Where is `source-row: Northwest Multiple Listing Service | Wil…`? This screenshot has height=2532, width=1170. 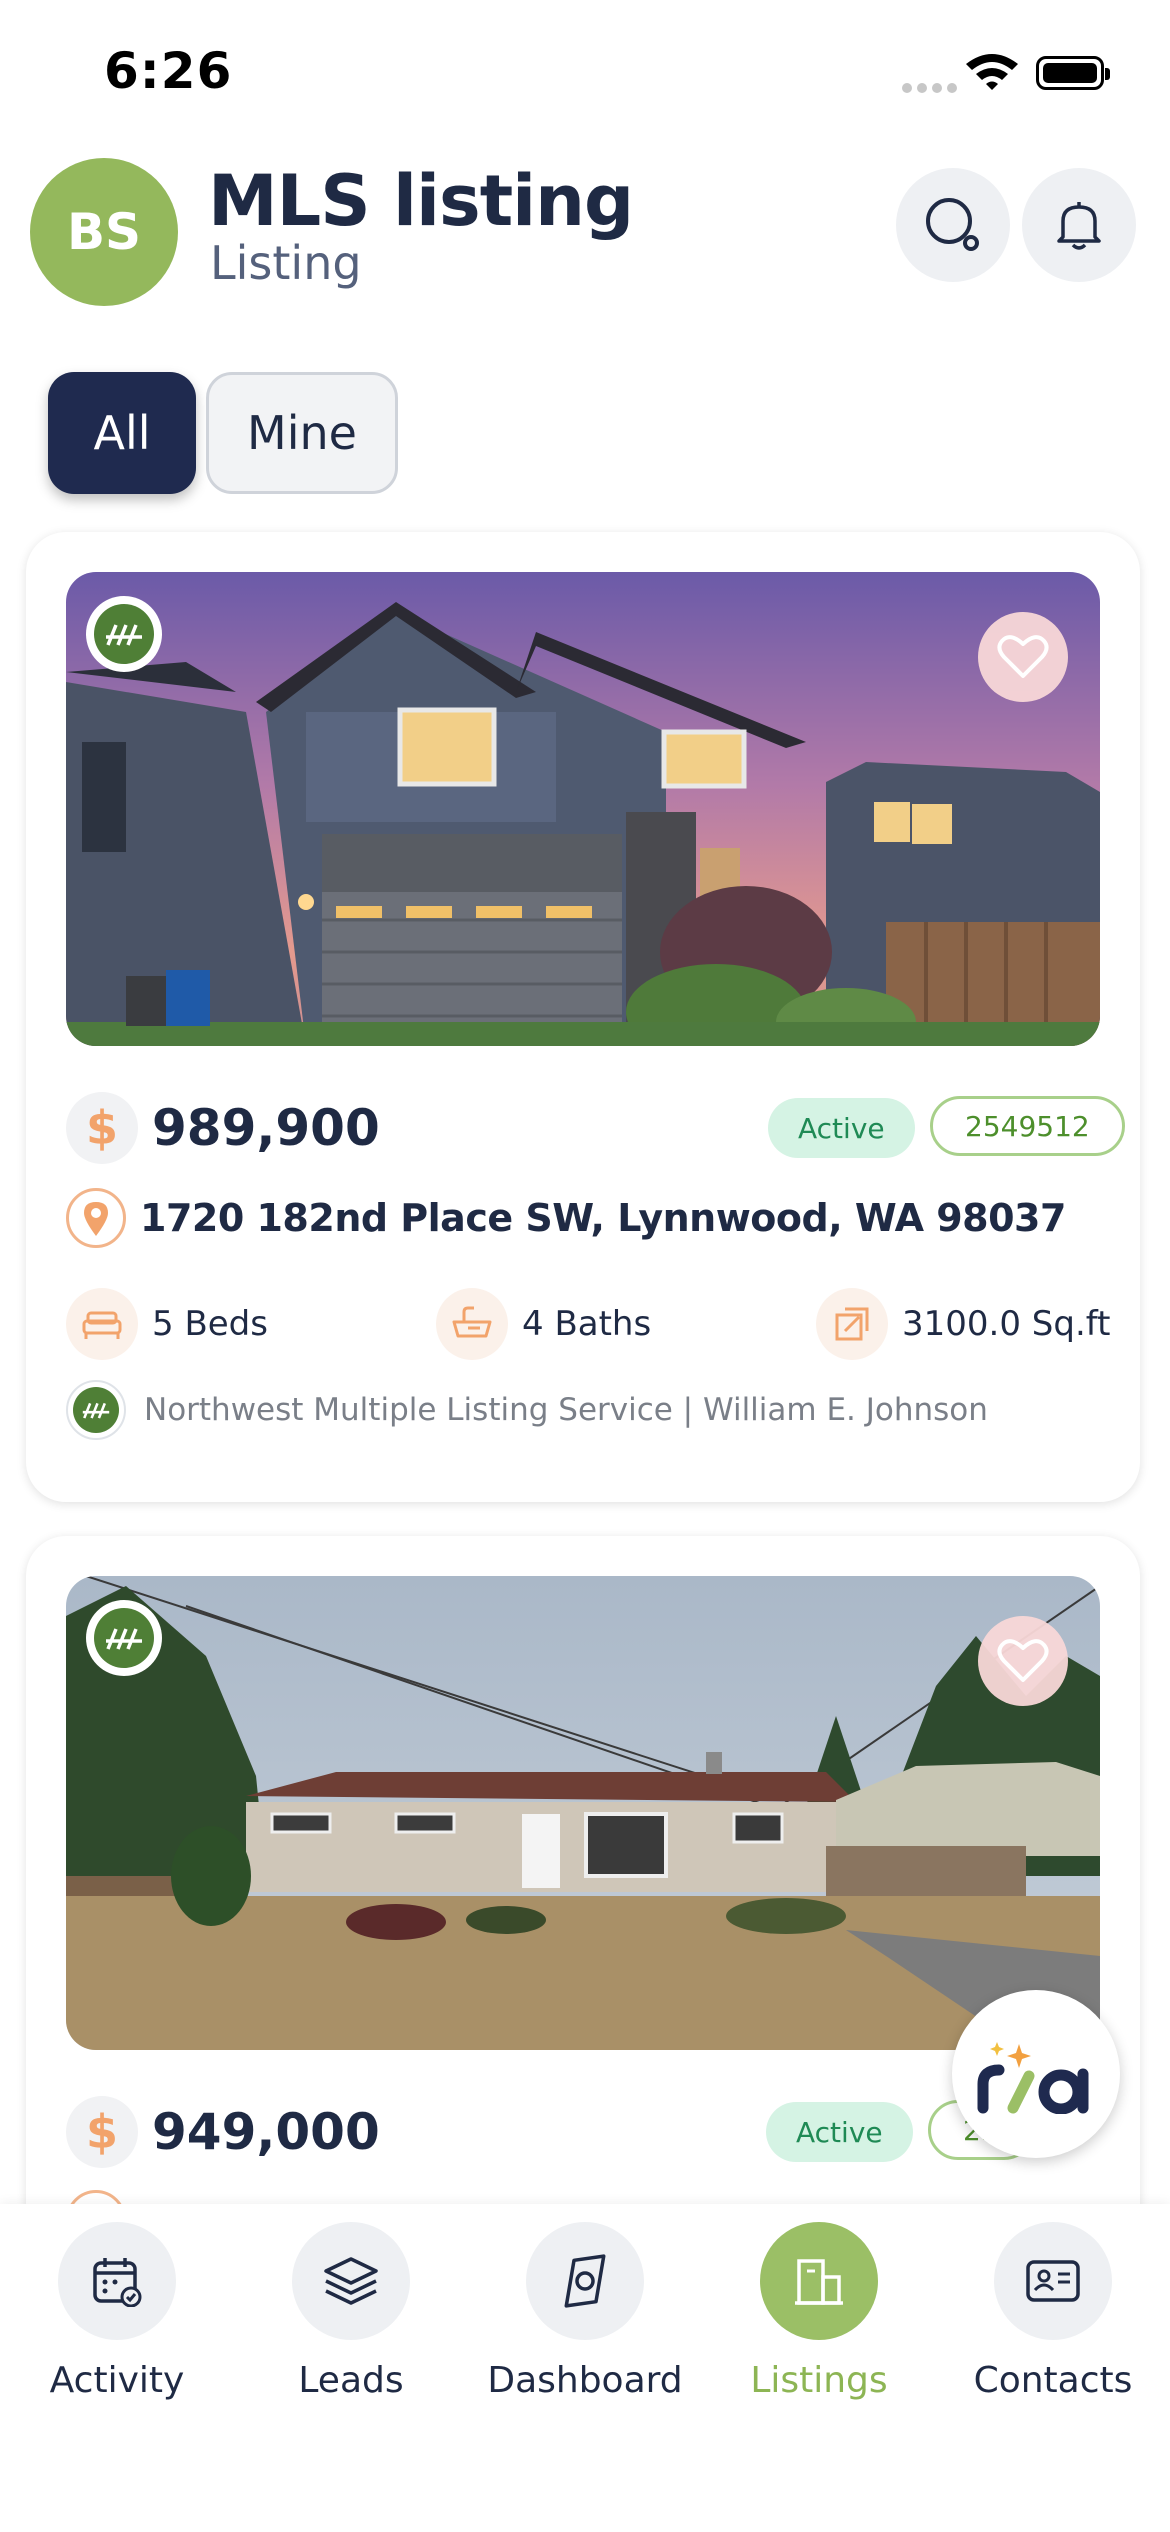
source-row: Northwest Multiple Listing Service | Wil… is located at coordinates (583, 1410).